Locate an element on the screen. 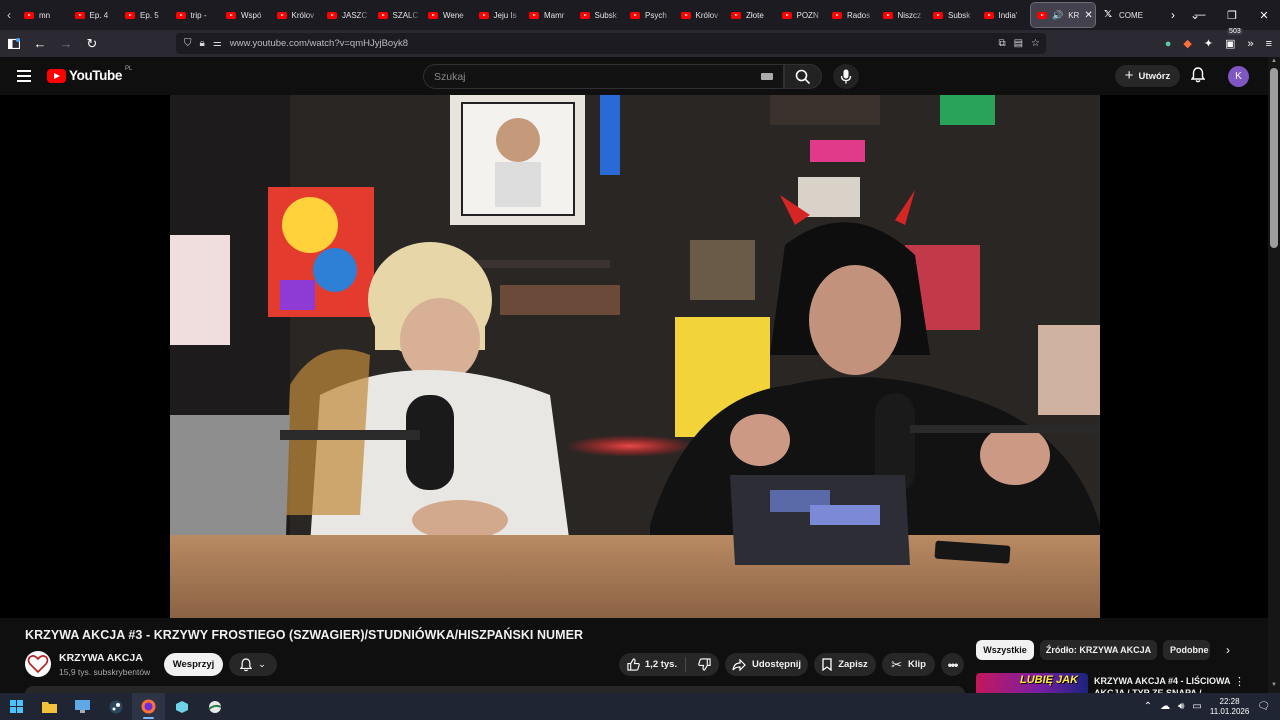  recommended-thumbnail: LUBIĘ JAK is located at coordinates (1032, 683).